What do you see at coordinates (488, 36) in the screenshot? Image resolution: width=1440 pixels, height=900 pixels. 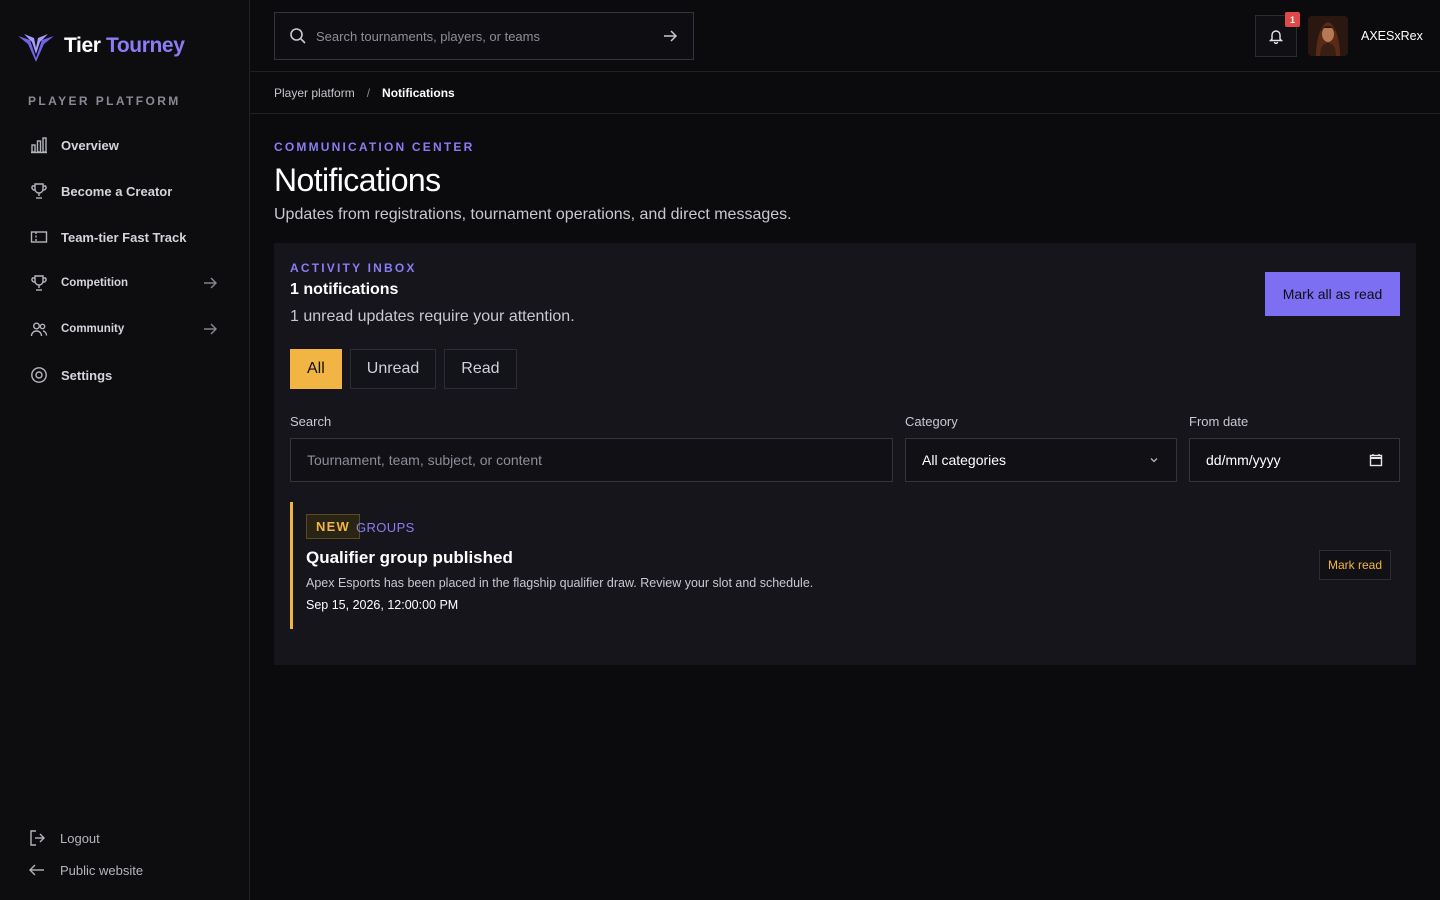 I see `global-search-input` at bounding box center [488, 36].